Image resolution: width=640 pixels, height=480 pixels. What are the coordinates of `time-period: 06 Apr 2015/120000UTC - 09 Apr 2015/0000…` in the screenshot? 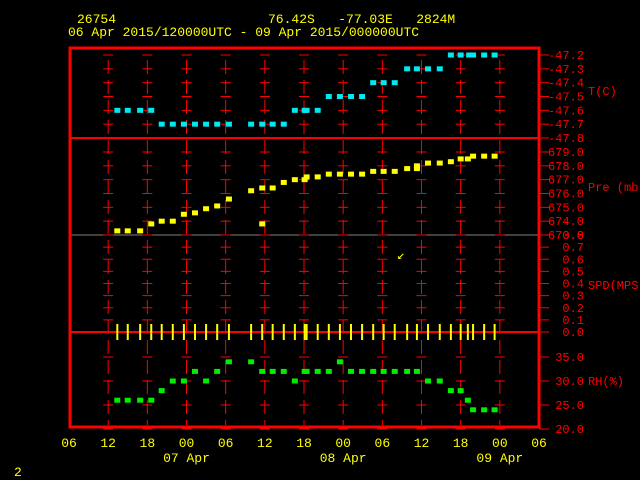 It's located at (243, 32).